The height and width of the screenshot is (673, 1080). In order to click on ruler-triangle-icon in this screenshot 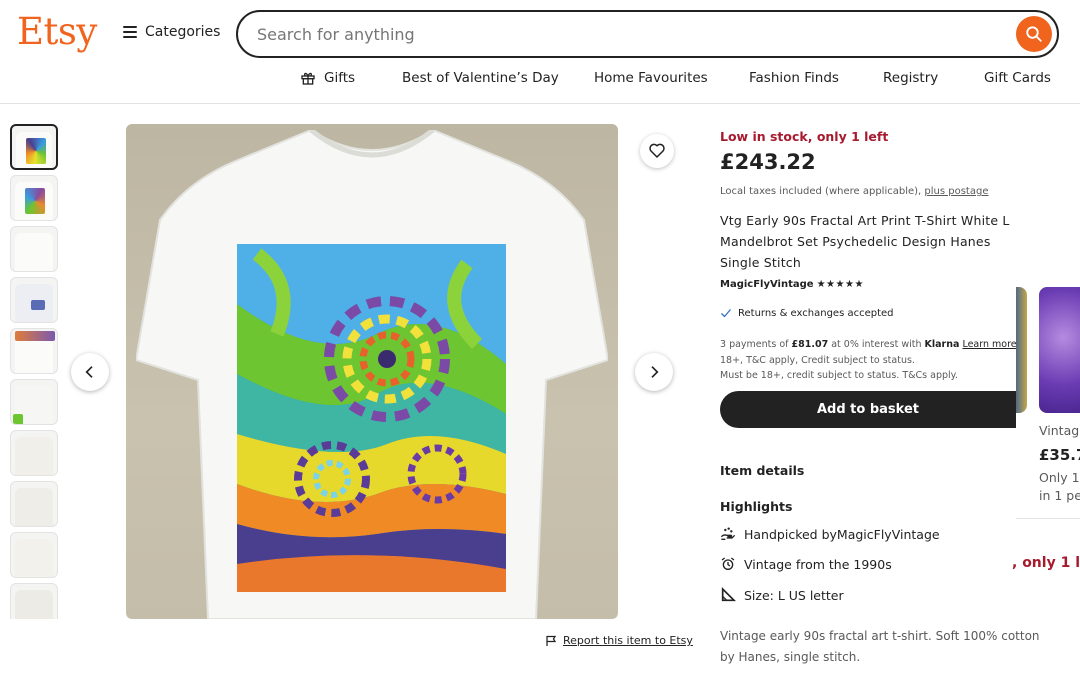, I will do `click(728, 594)`.